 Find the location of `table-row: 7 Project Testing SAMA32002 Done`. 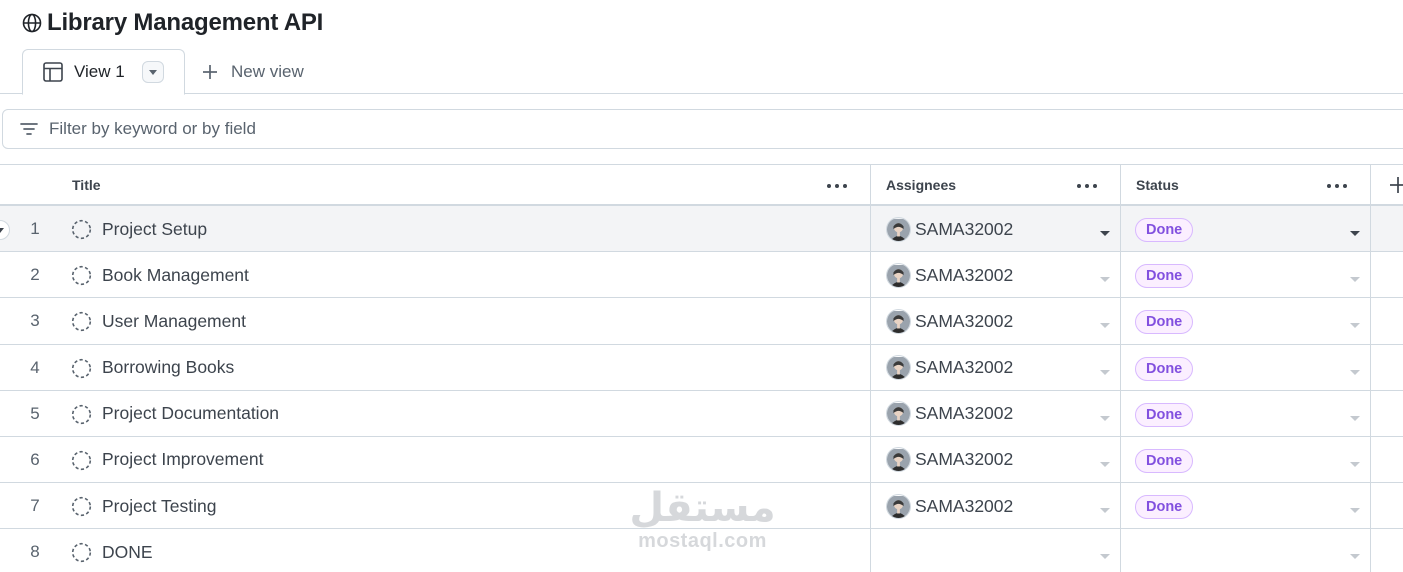

table-row: 7 Project Testing SAMA32002 Done is located at coordinates (701, 506).